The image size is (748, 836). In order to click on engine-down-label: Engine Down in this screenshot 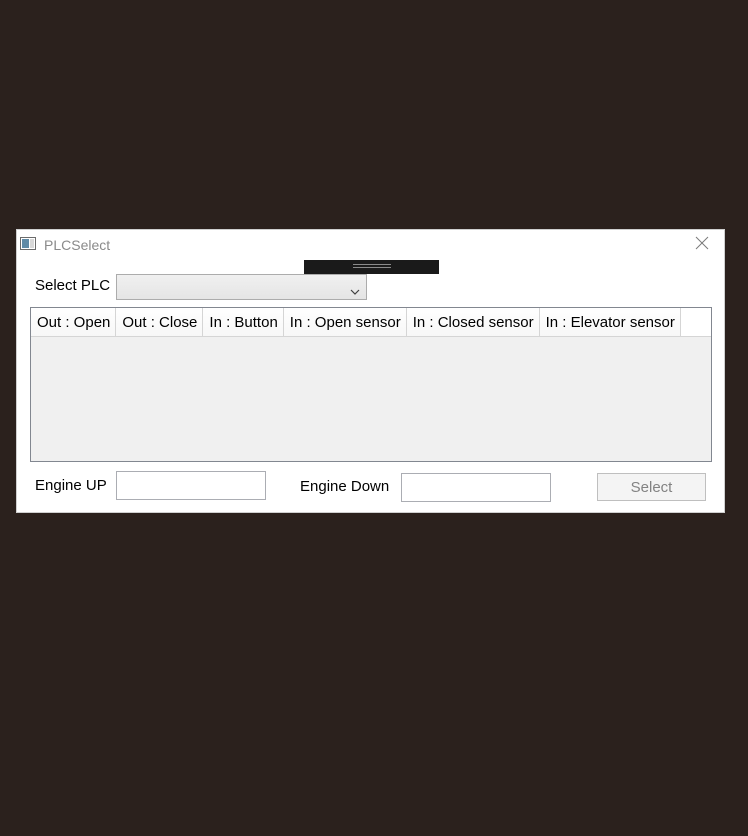, I will do `click(345, 486)`.